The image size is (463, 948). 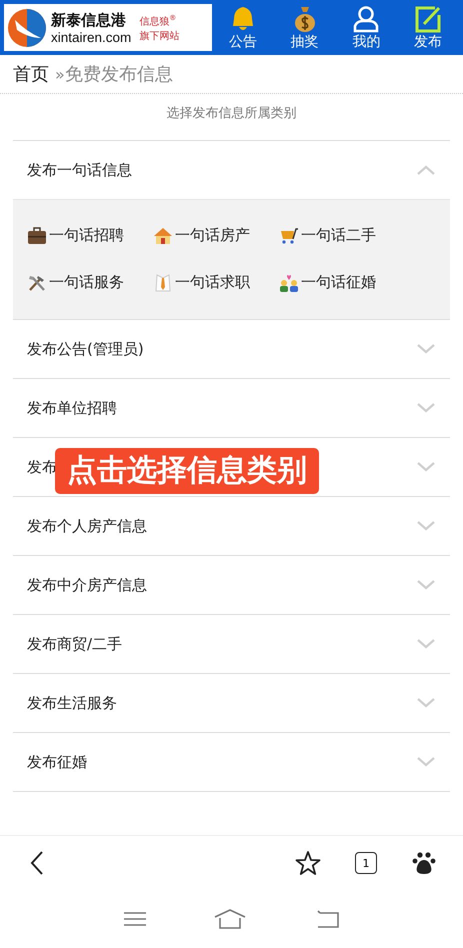 What do you see at coordinates (118, 74) in the screenshot?
I see `breadcrumb-current: 免费发布信息` at bounding box center [118, 74].